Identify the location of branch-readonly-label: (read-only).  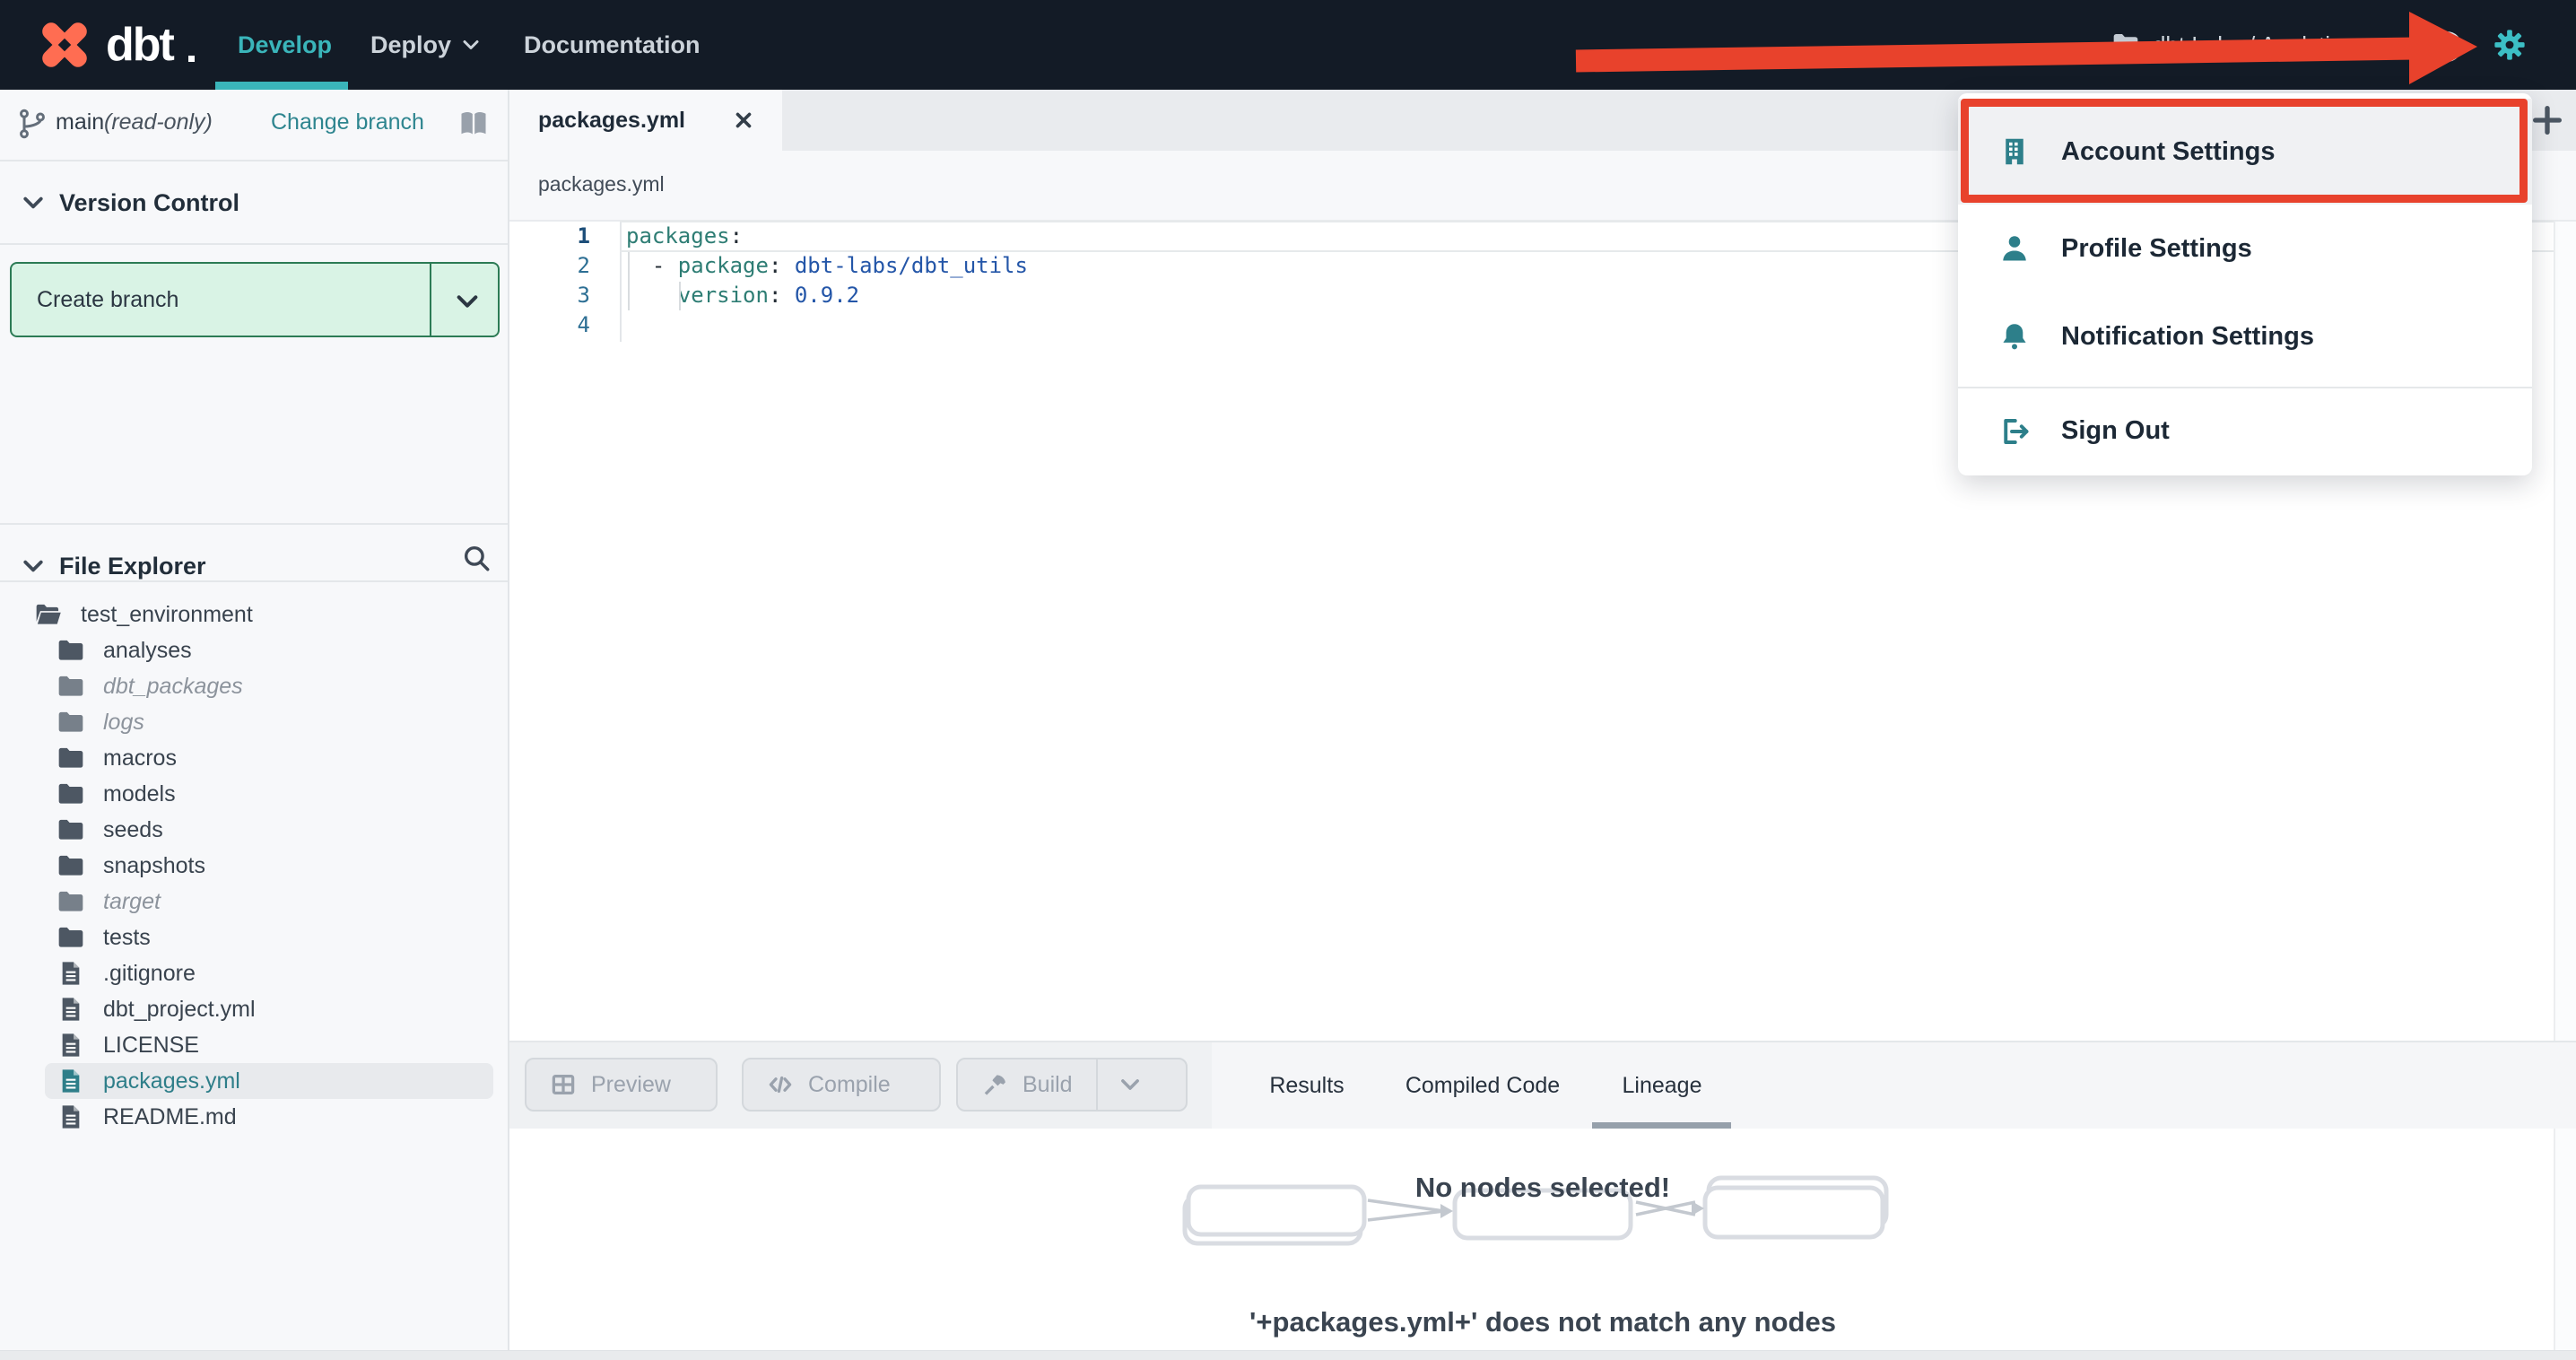
(158, 122).